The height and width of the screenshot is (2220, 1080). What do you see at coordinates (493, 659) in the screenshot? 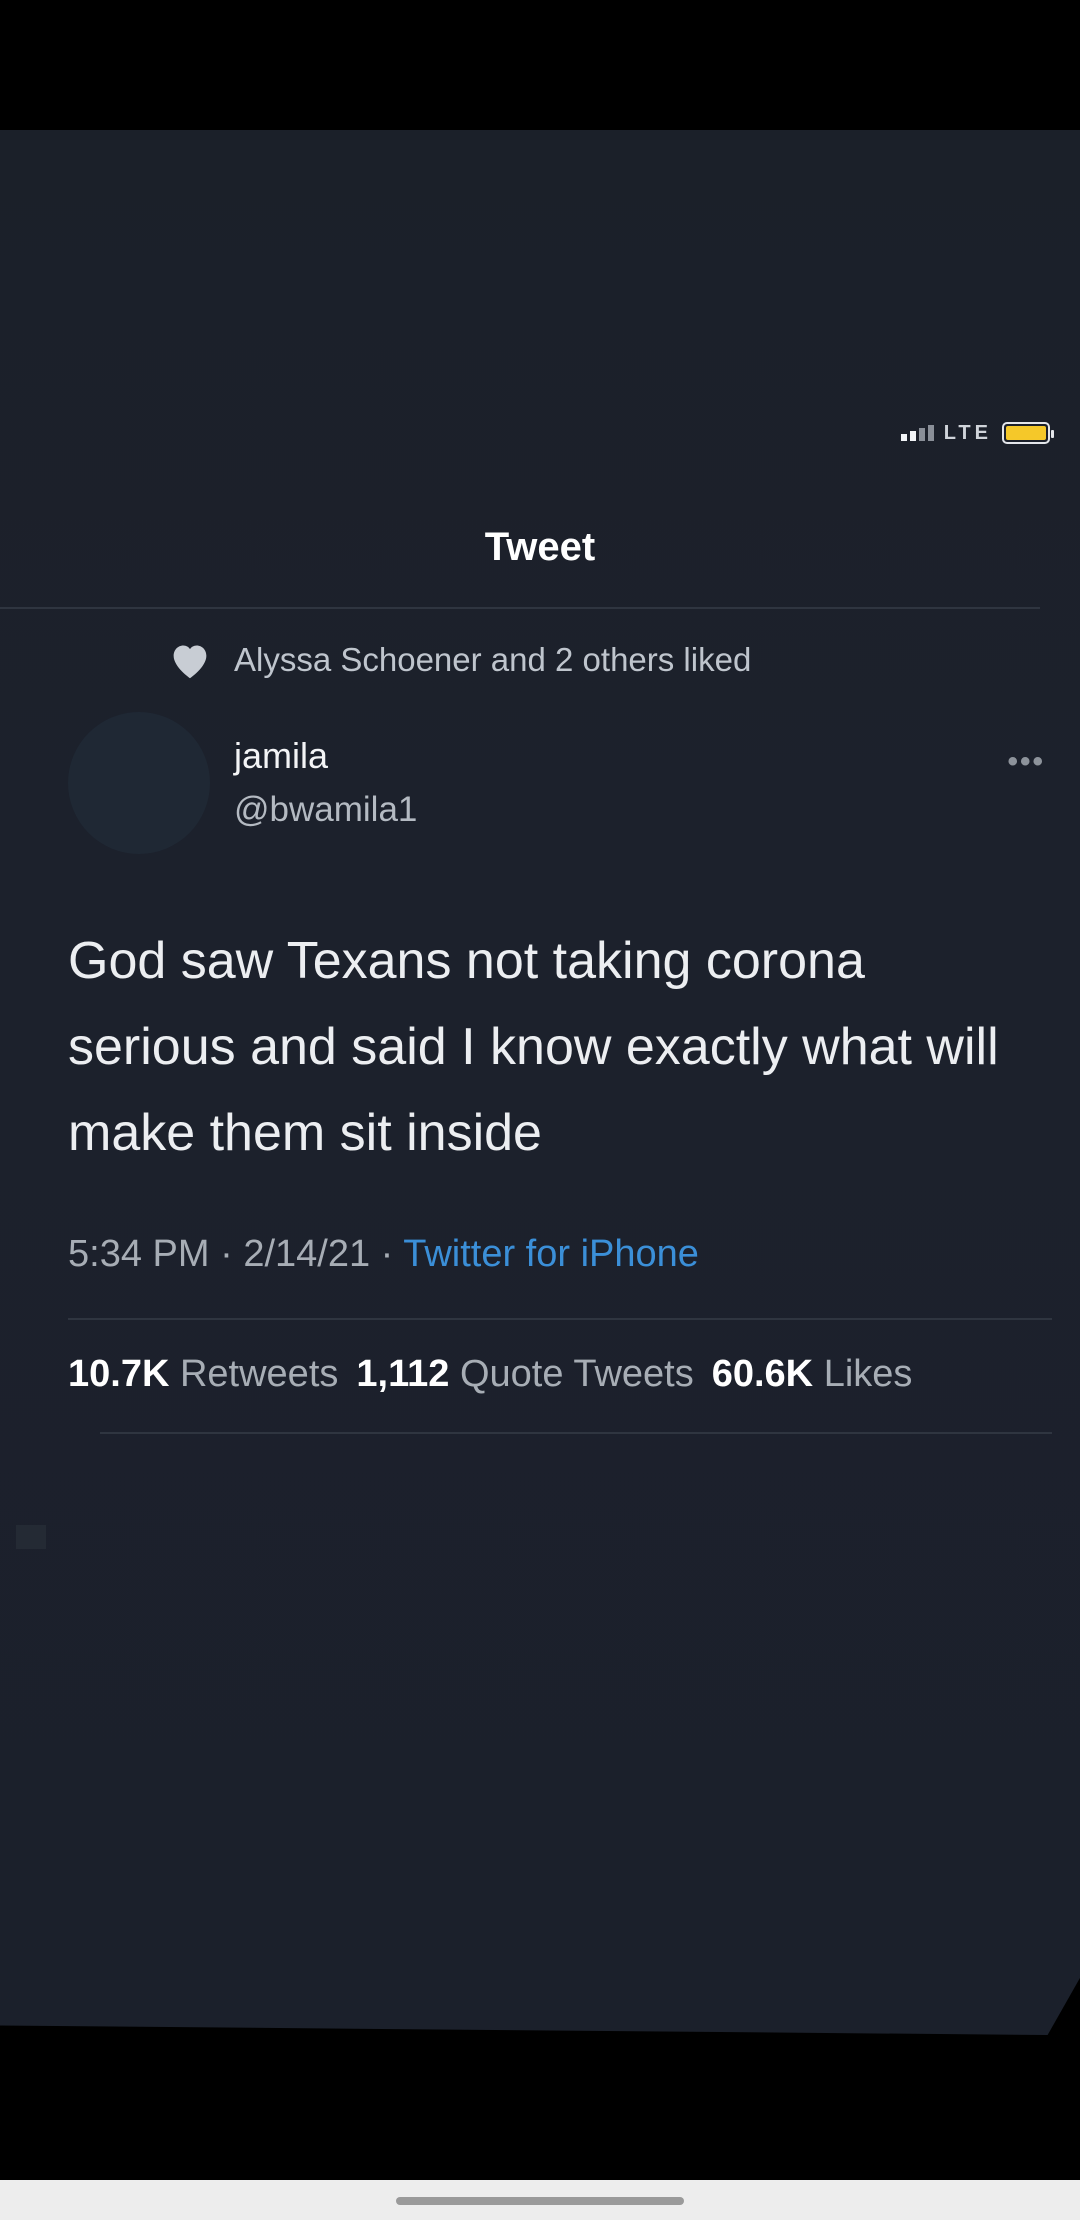
I see `social-context-text: Alyssa Schoener and 2 others liked` at bounding box center [493, 659].